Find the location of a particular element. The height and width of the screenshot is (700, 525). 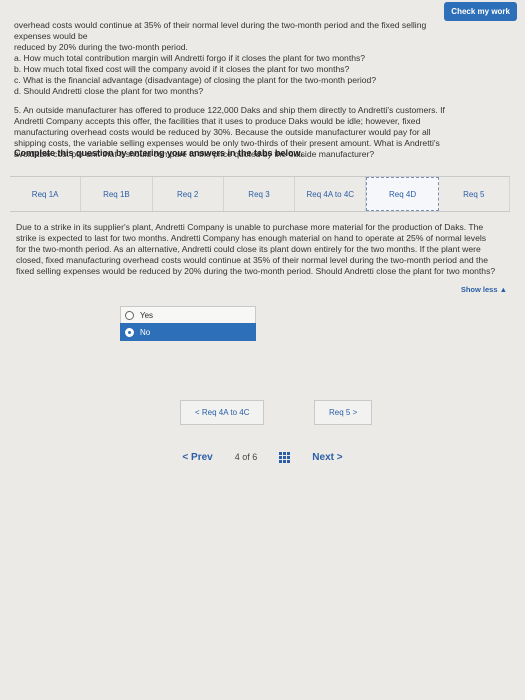

page-indicator: 4 of 6 is located at coordinates (246, 457).